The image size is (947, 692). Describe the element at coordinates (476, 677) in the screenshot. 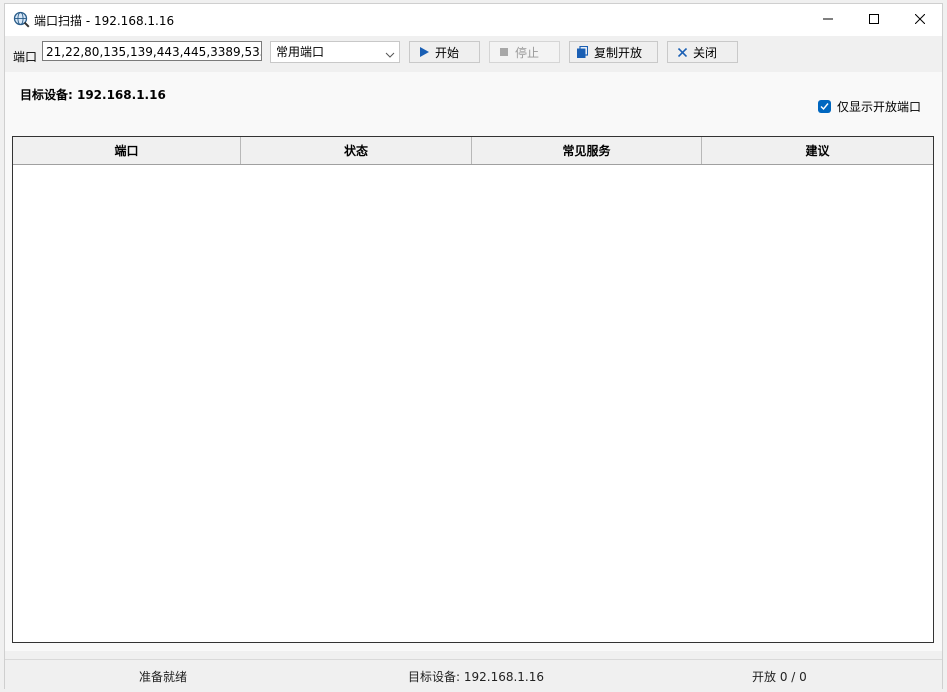

I see `status-target: 目标设备: 192.168.1.16` at that location.